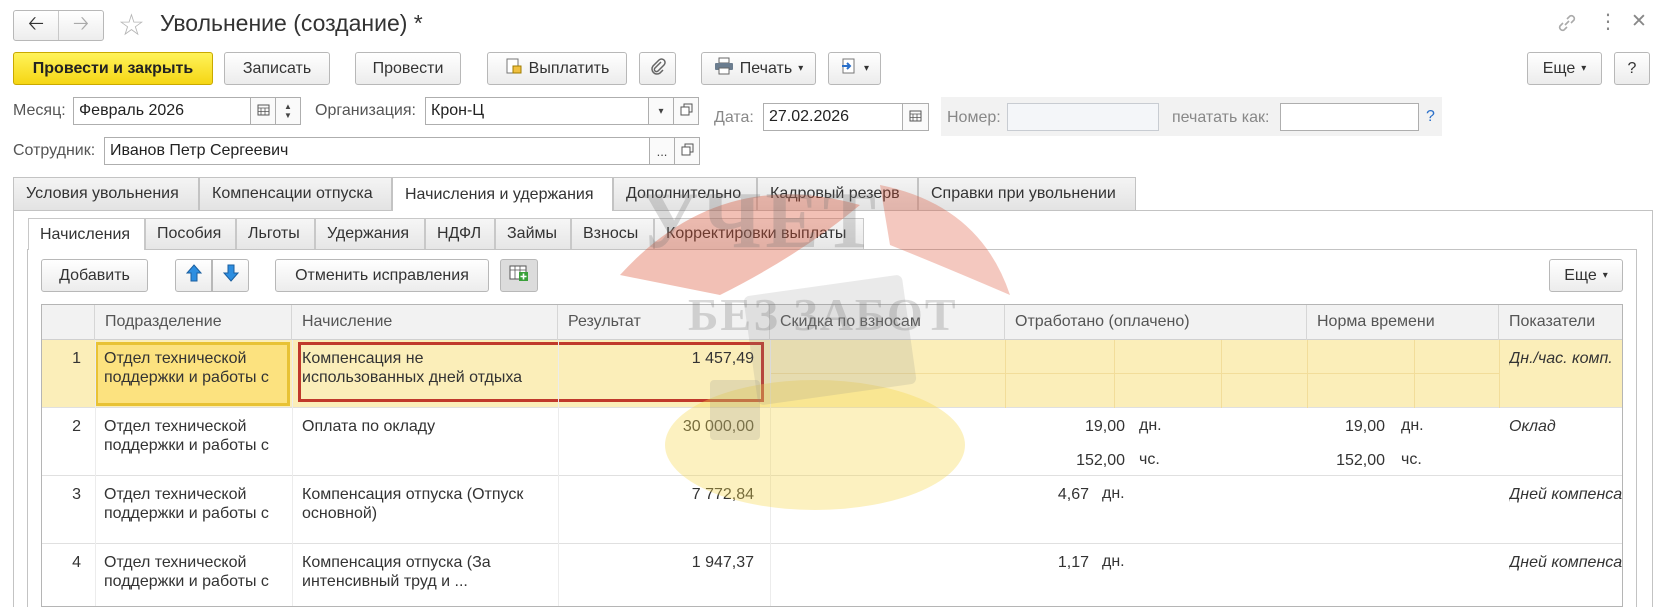 The width and height of the screenshot is (1658, 607). I want to click on tab-label: Кадровый резерв, so click(835, 193).